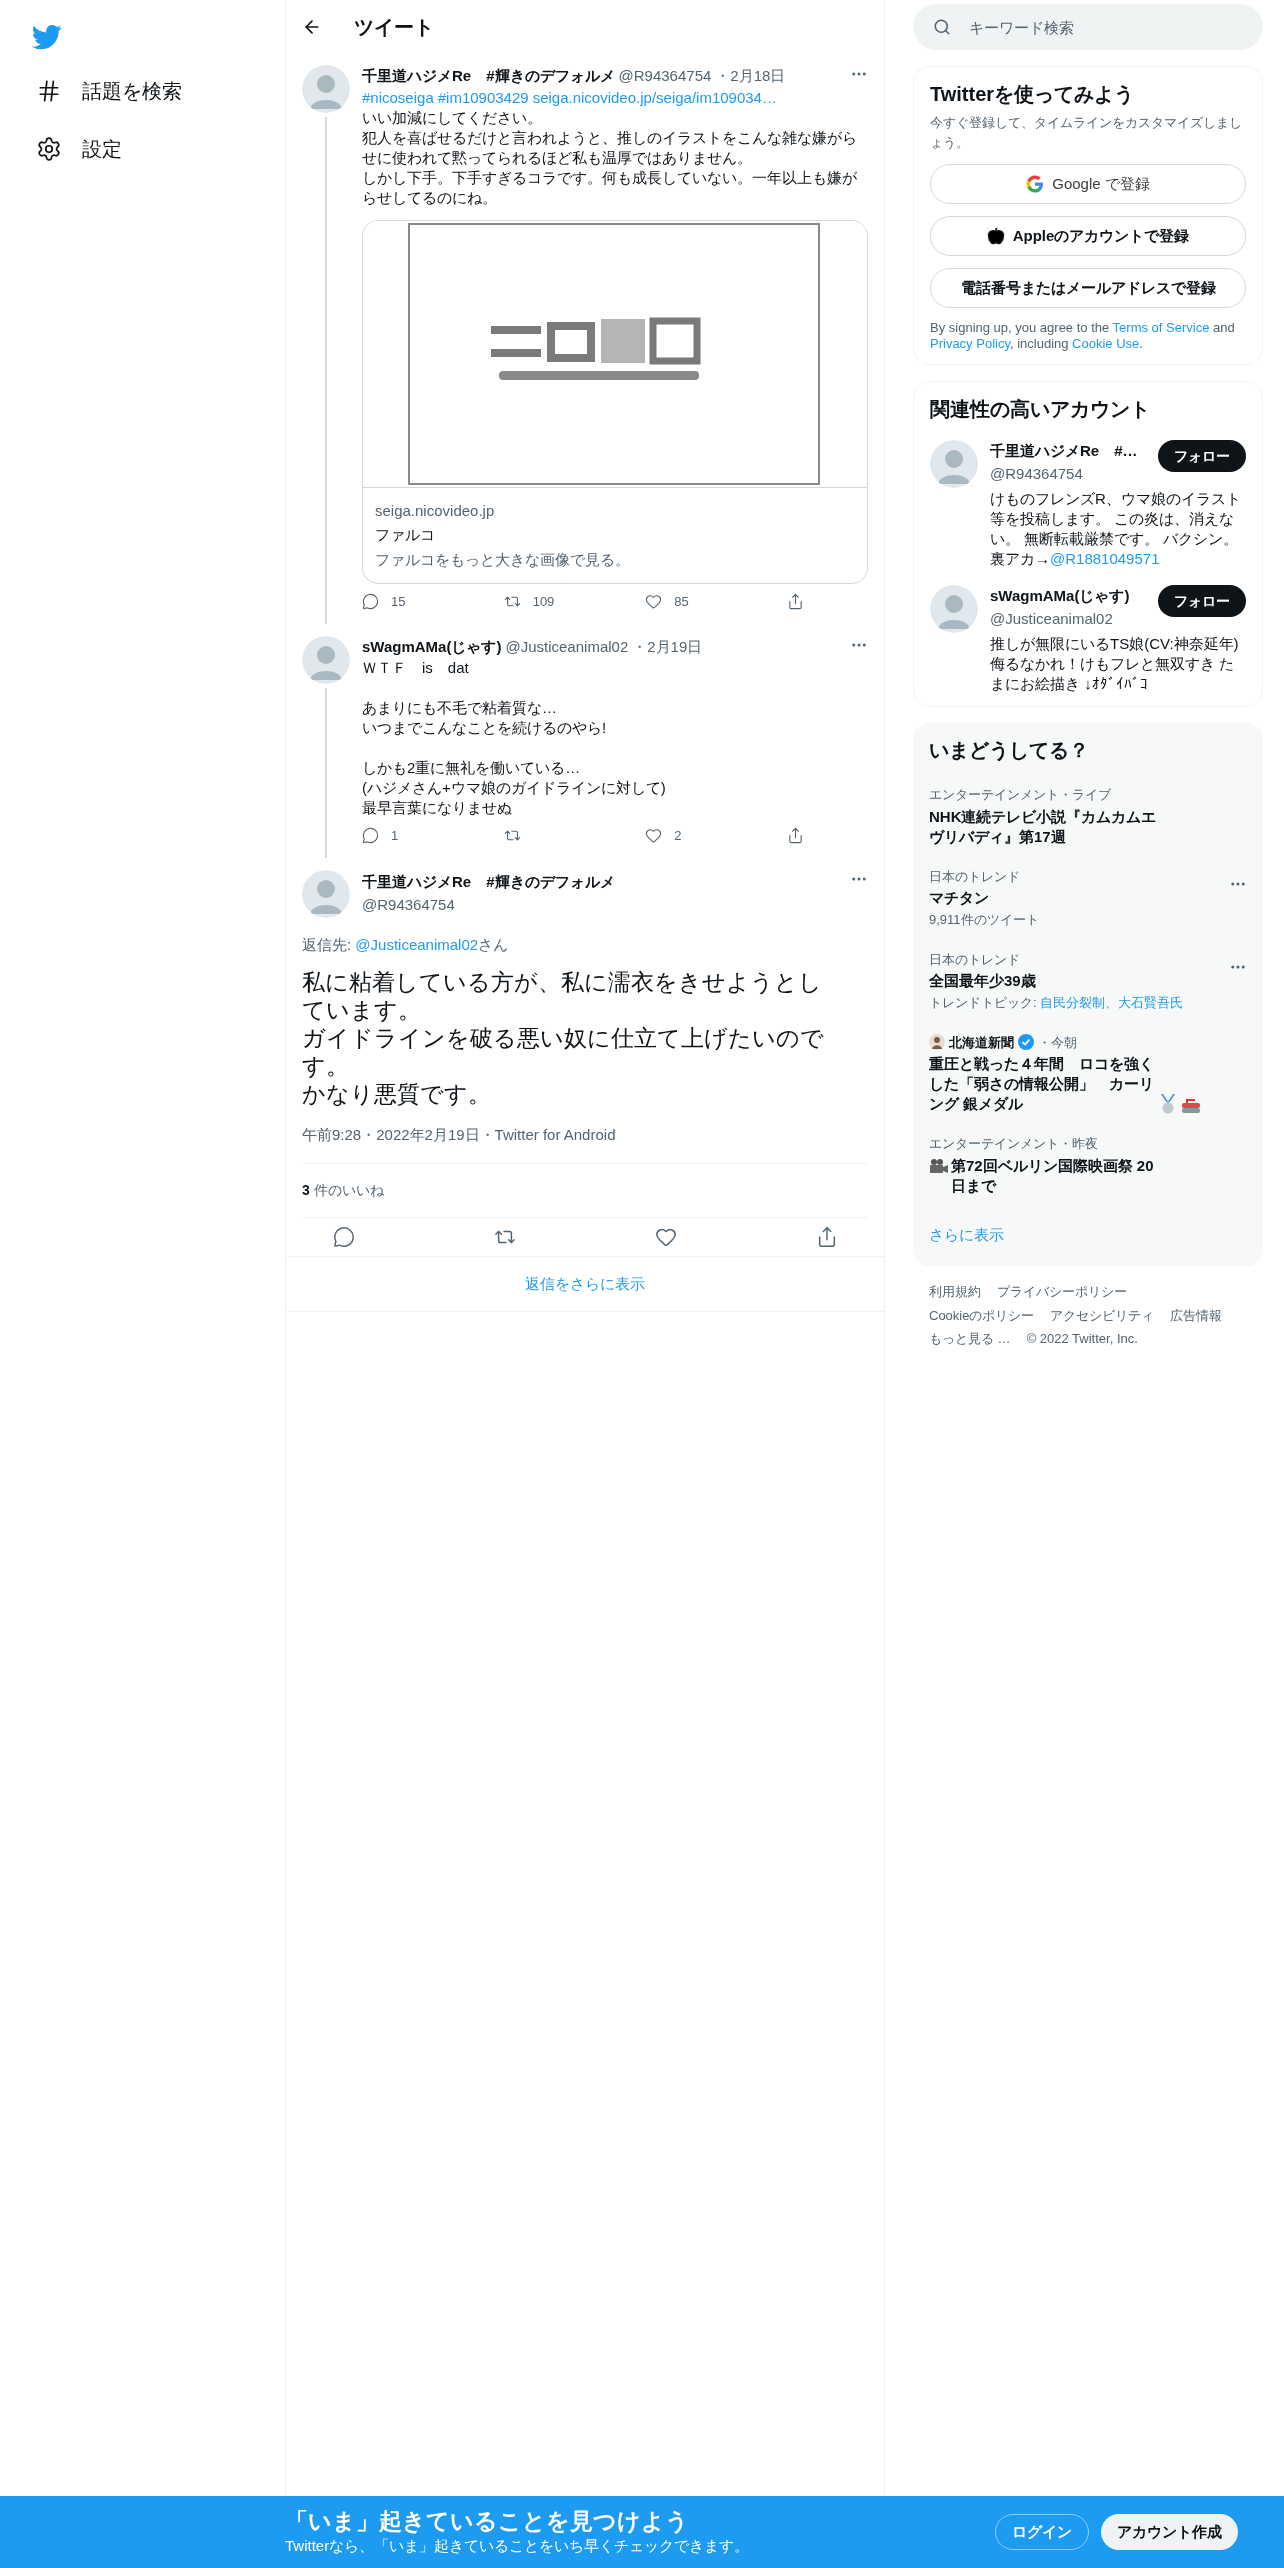 The width and height of the screenshot is (1284, 2568). Describe the element at coordinates (942, 27) in the screenshot. I see `search-icon` at that location.